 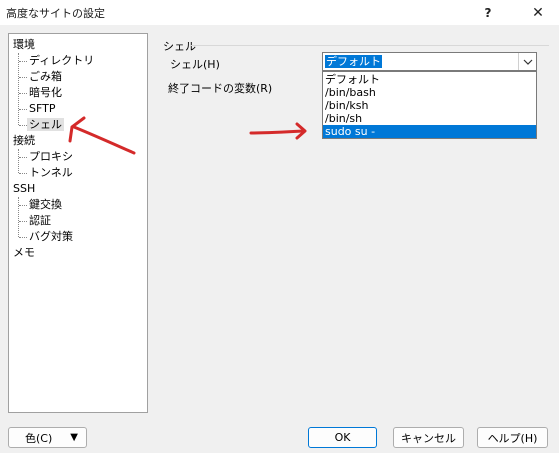 I want to click on shell-group-label: シェル, so click(x=179, y=46).